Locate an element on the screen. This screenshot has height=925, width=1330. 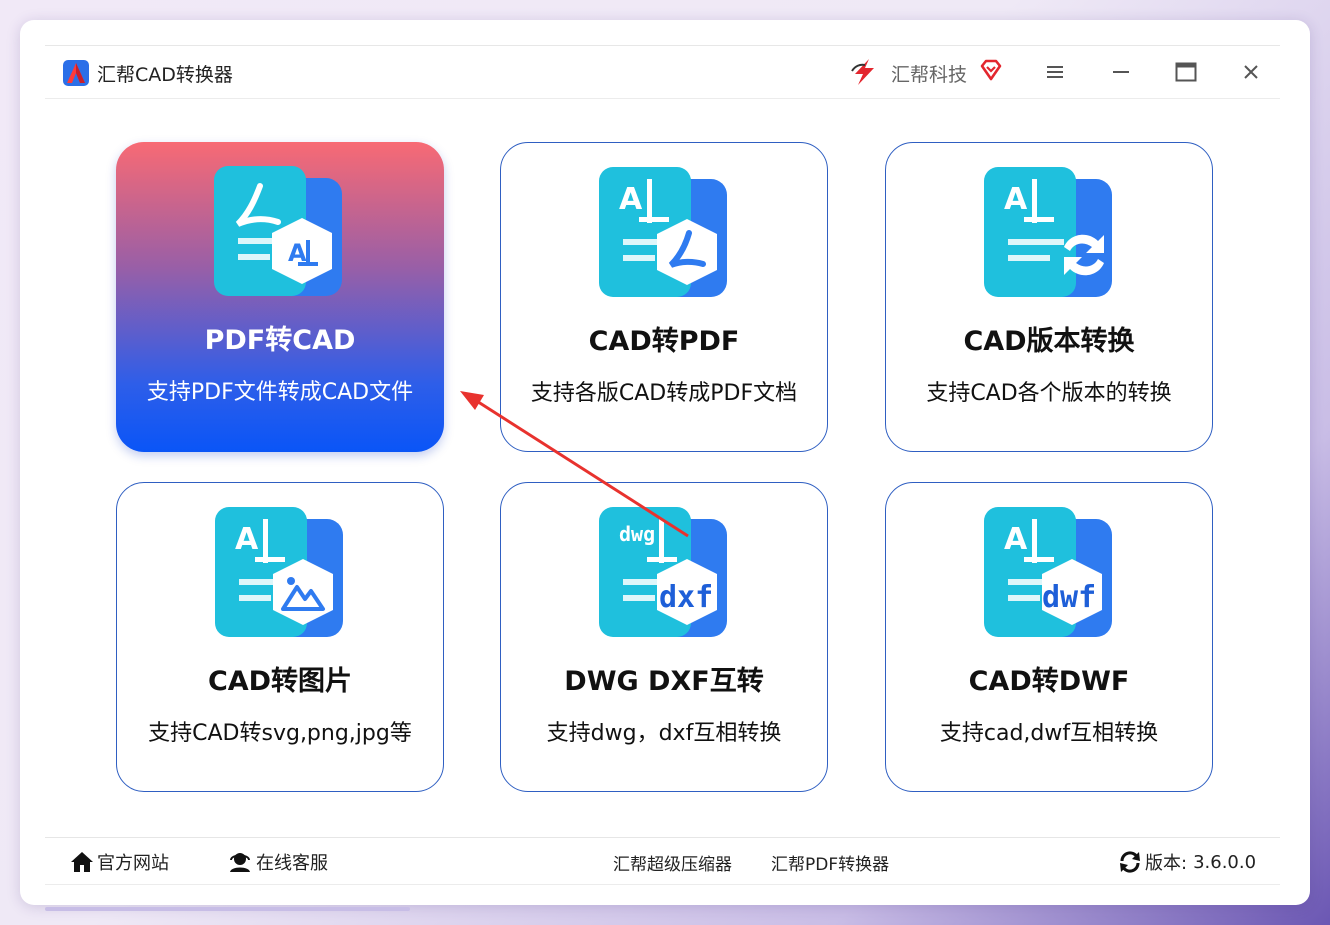
card-cad-to-image: A CAD转图片 支持CAD转svg,png,jpg等 is located at coordinates (280, 637).